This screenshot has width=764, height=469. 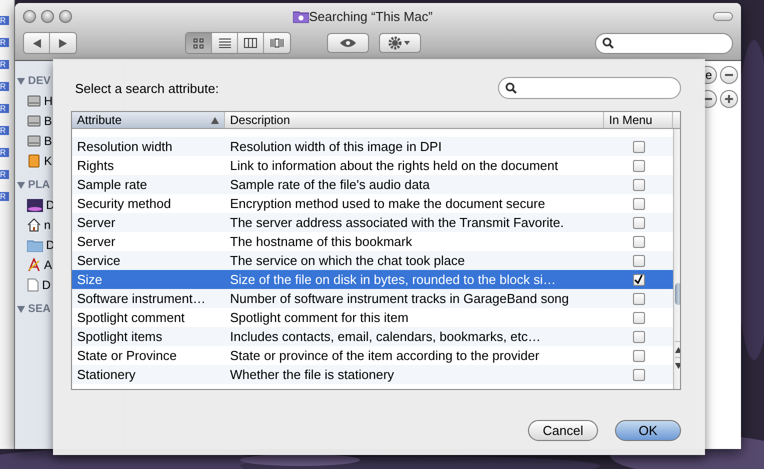 I want to click on attribute-description: The server address associated with the Transmit Favorite., so click(x=397, y=222).